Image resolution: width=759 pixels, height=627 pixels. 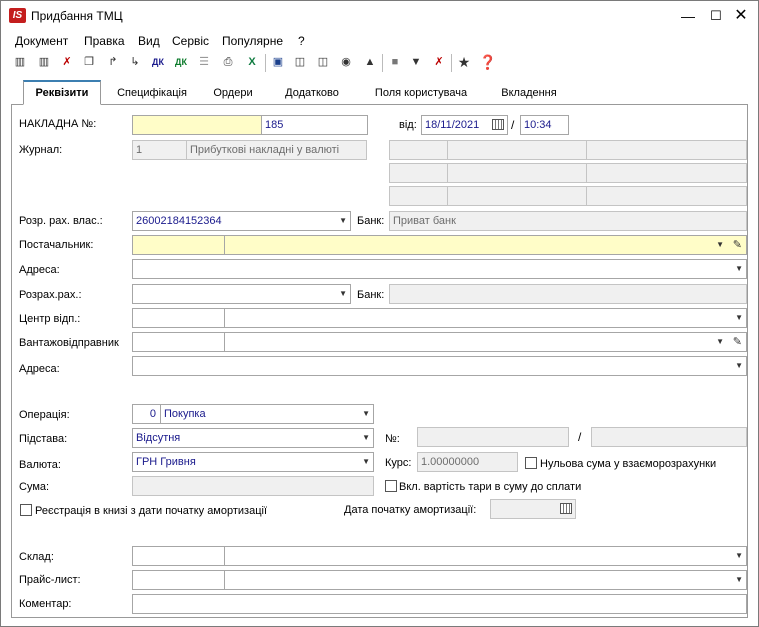 What do you see at coordinates (485, 318) in the screenshot?
I see `center-select: ▼` at bounding box center [485, 318].